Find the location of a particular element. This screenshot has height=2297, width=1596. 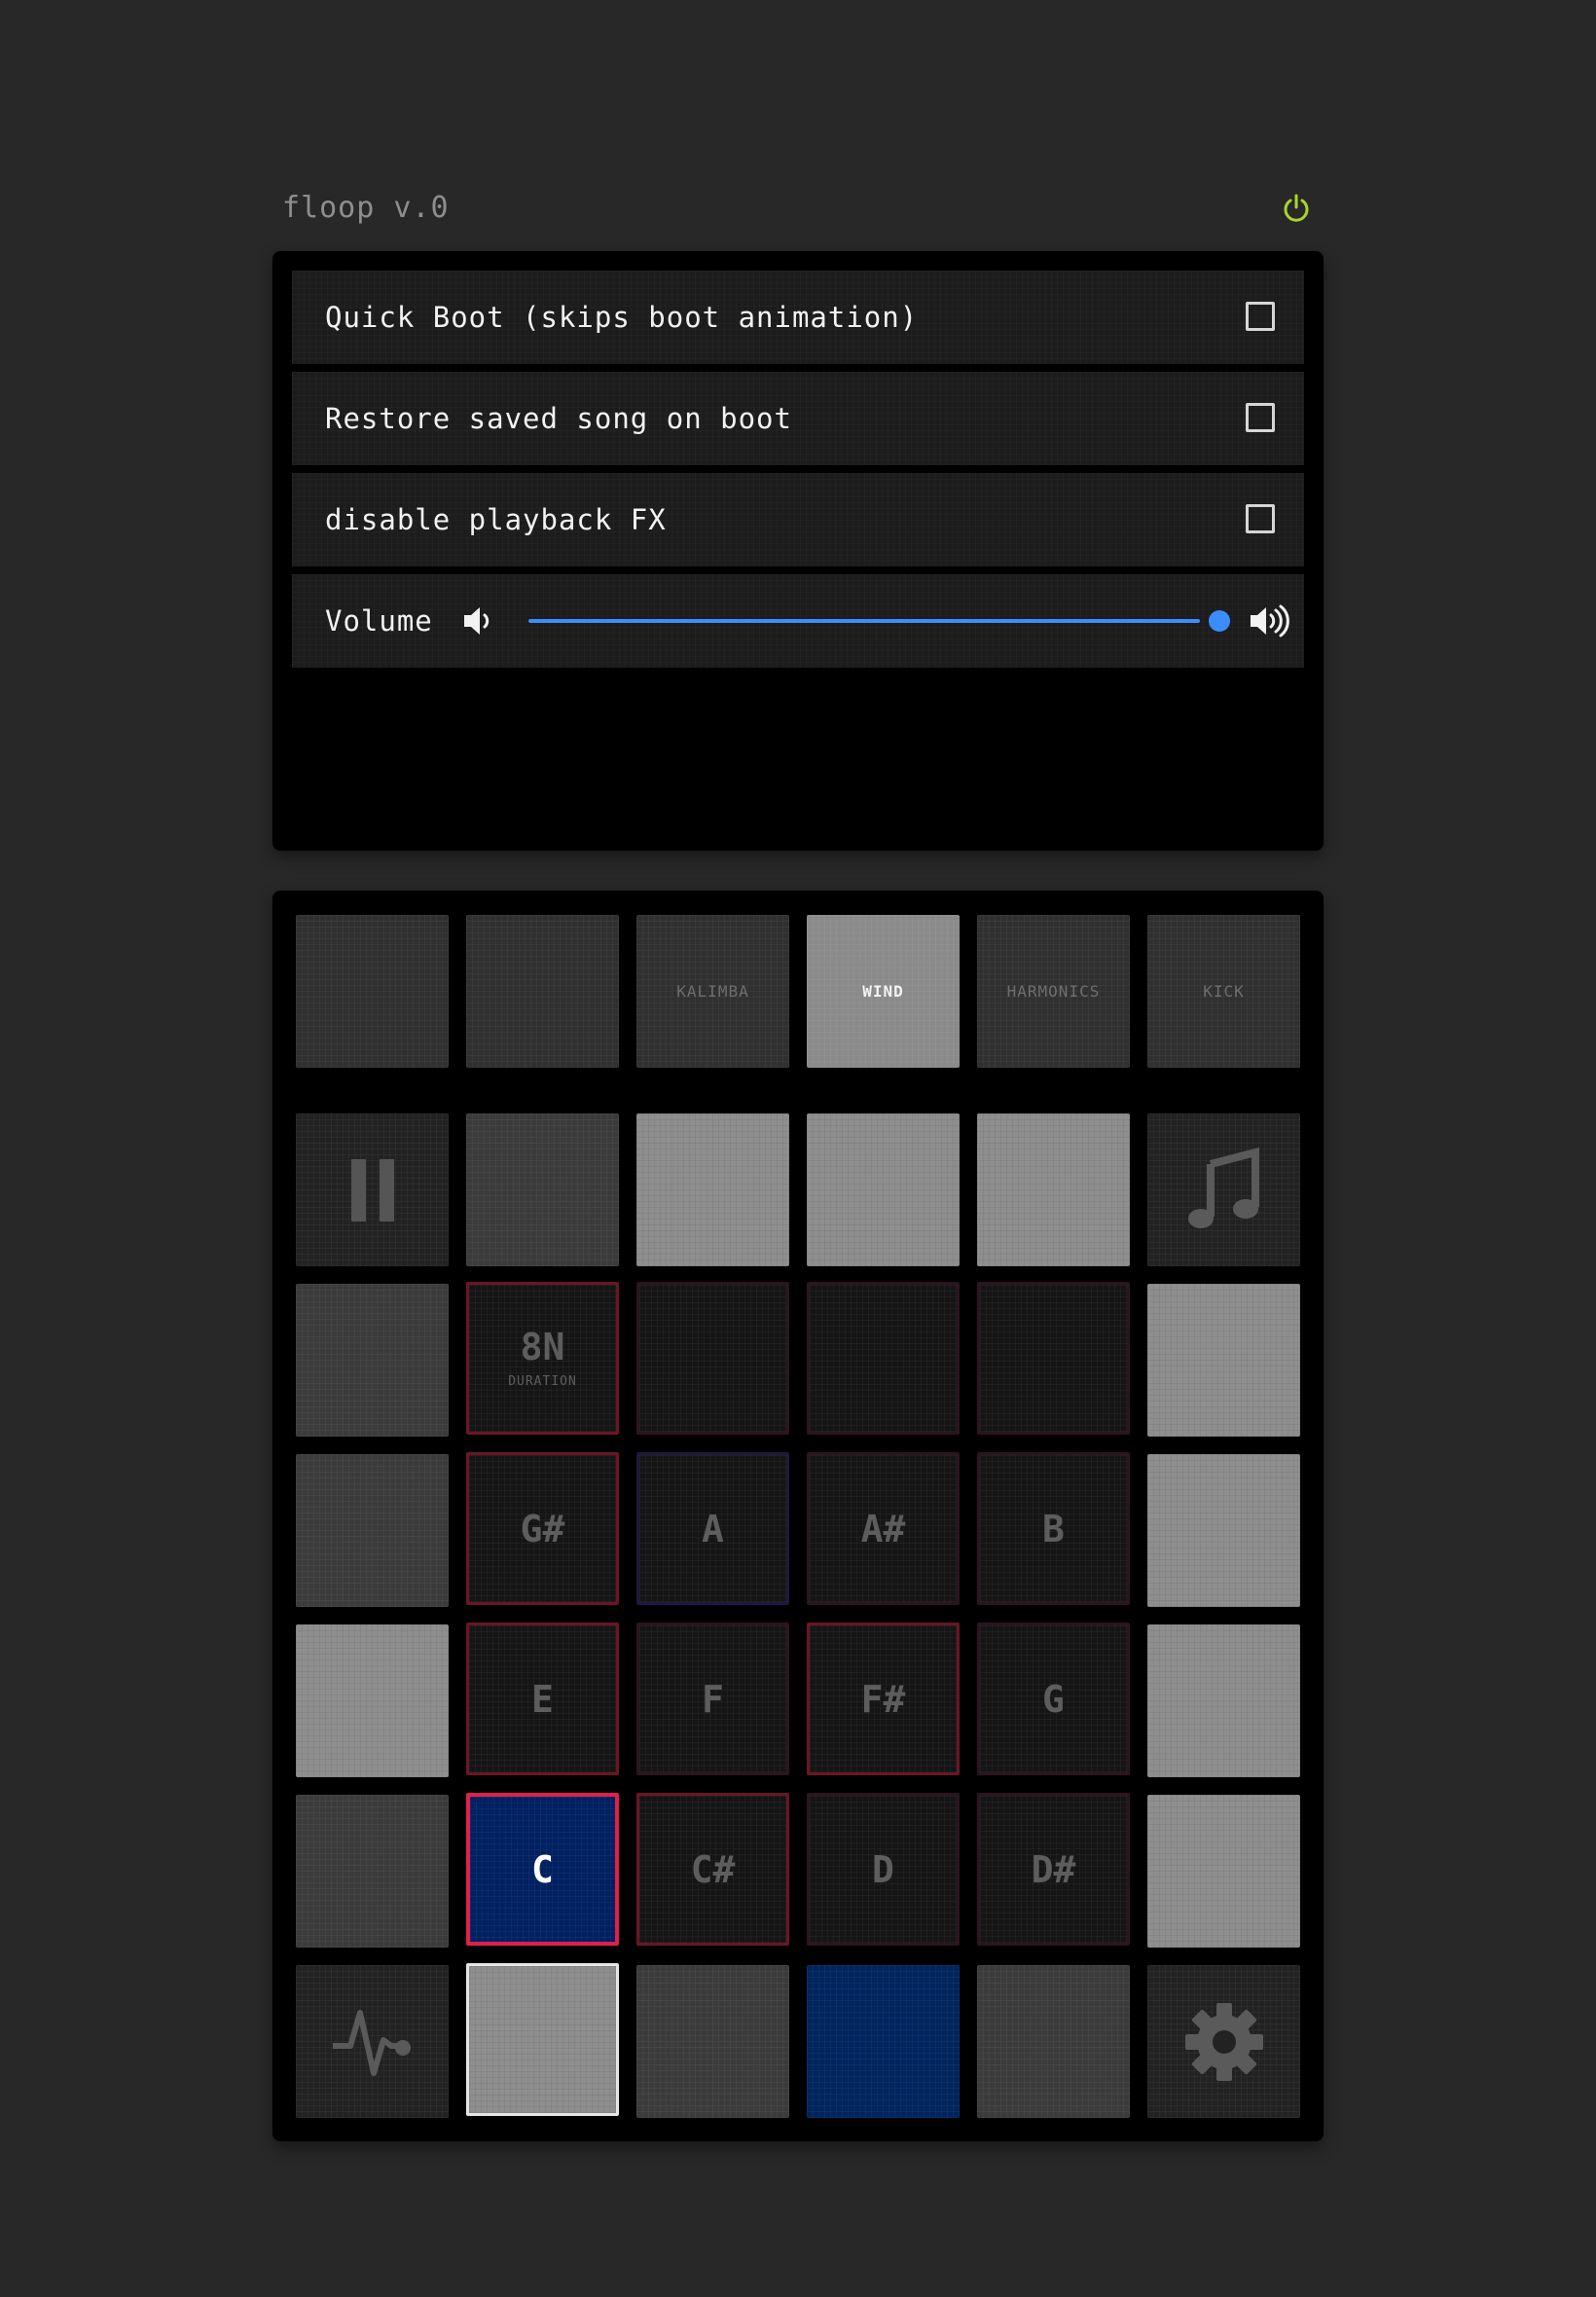

note-label: A# is located at coordinates (883, 1528).